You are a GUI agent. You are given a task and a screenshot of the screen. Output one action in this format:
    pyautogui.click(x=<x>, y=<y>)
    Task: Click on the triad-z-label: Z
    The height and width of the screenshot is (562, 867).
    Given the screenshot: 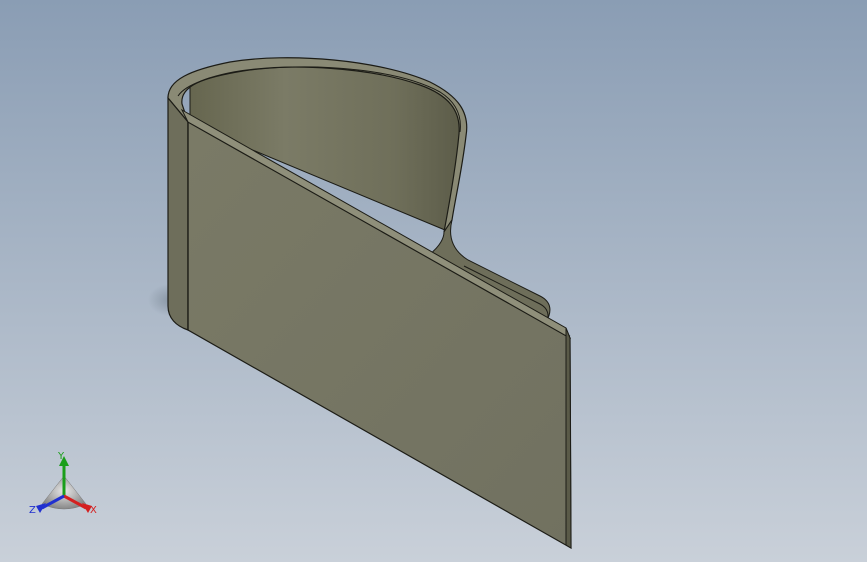 What is the action you would take?
    pyautogui.click(x=32, y=510)
    